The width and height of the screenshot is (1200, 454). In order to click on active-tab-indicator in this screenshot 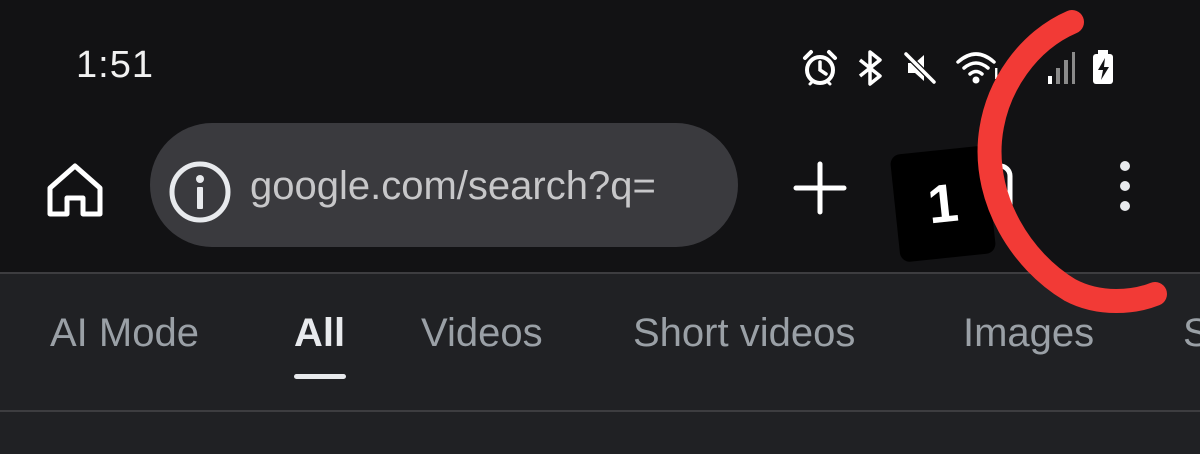, I will do `click(320, 376)`.